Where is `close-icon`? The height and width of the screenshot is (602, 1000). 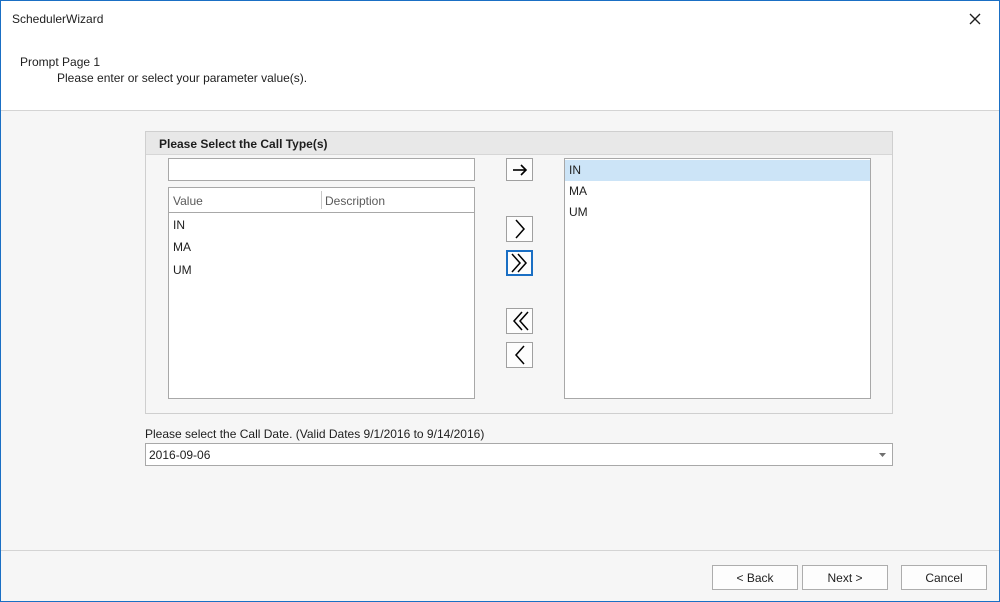 close-icon is located at coordinates (975, 19).